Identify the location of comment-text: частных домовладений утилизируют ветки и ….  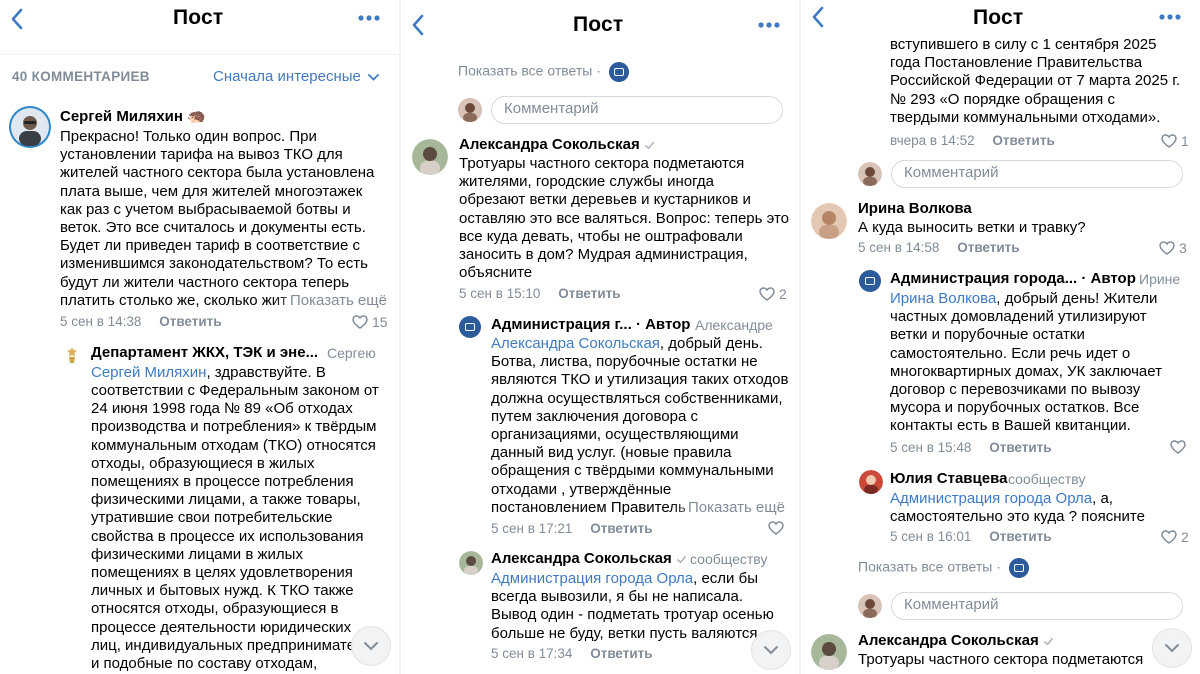
(1026, 371).